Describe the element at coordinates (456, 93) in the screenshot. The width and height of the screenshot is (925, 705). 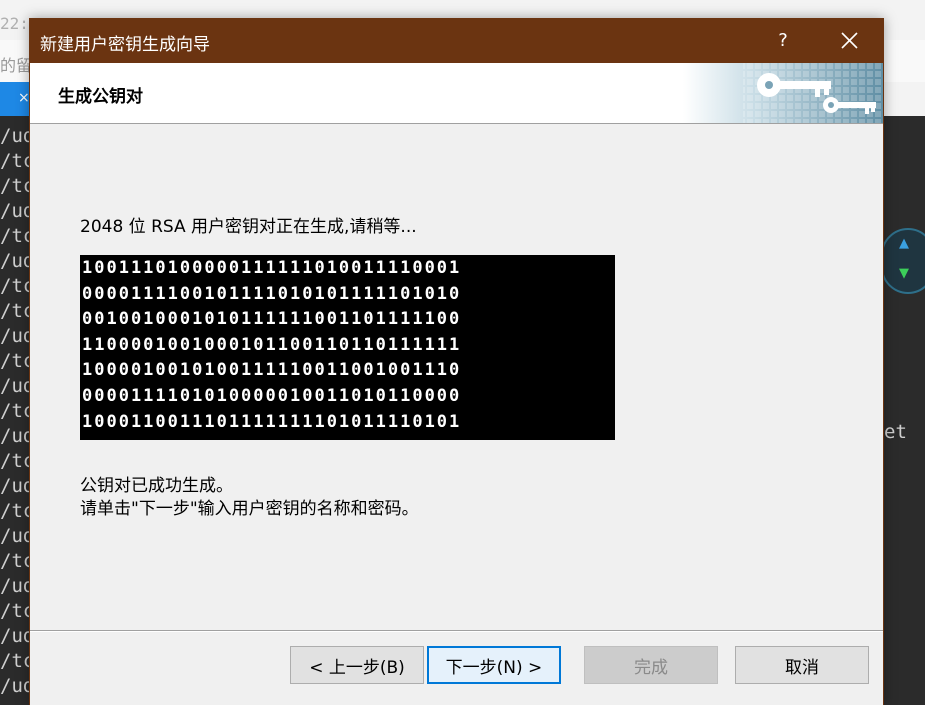
I see `wizard-header: 生成公钥对` at that location.